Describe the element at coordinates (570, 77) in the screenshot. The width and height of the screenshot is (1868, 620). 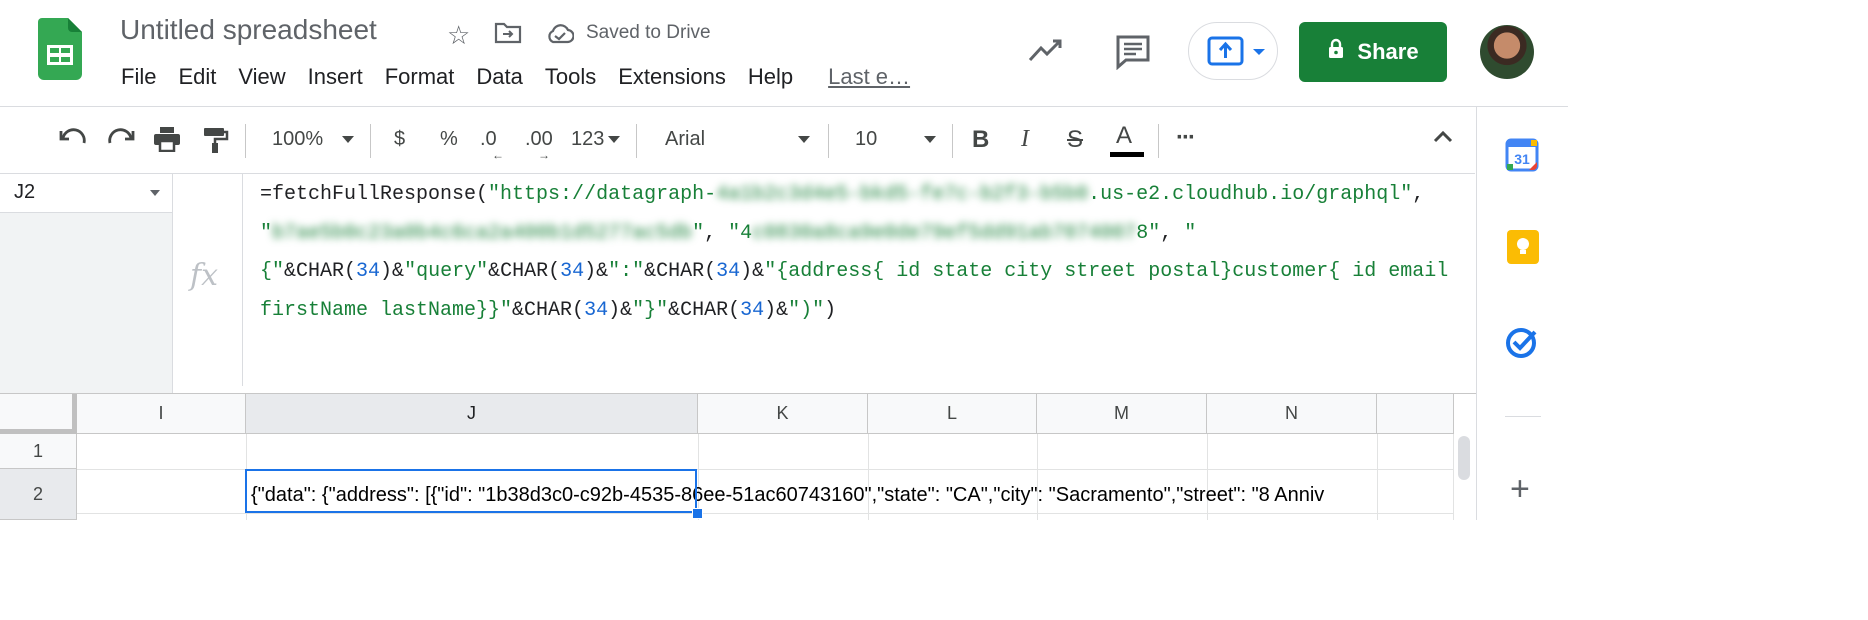
I see `menu-tools: Tools` at that location.